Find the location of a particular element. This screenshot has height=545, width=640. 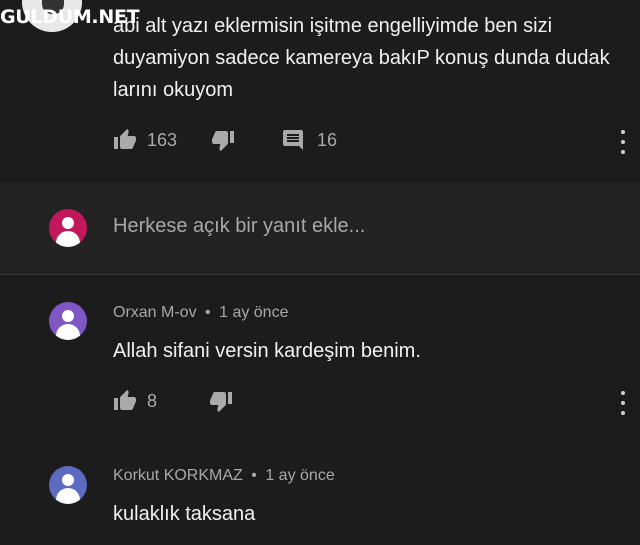

reply-count: 16 is located at coordinates (327, 139).